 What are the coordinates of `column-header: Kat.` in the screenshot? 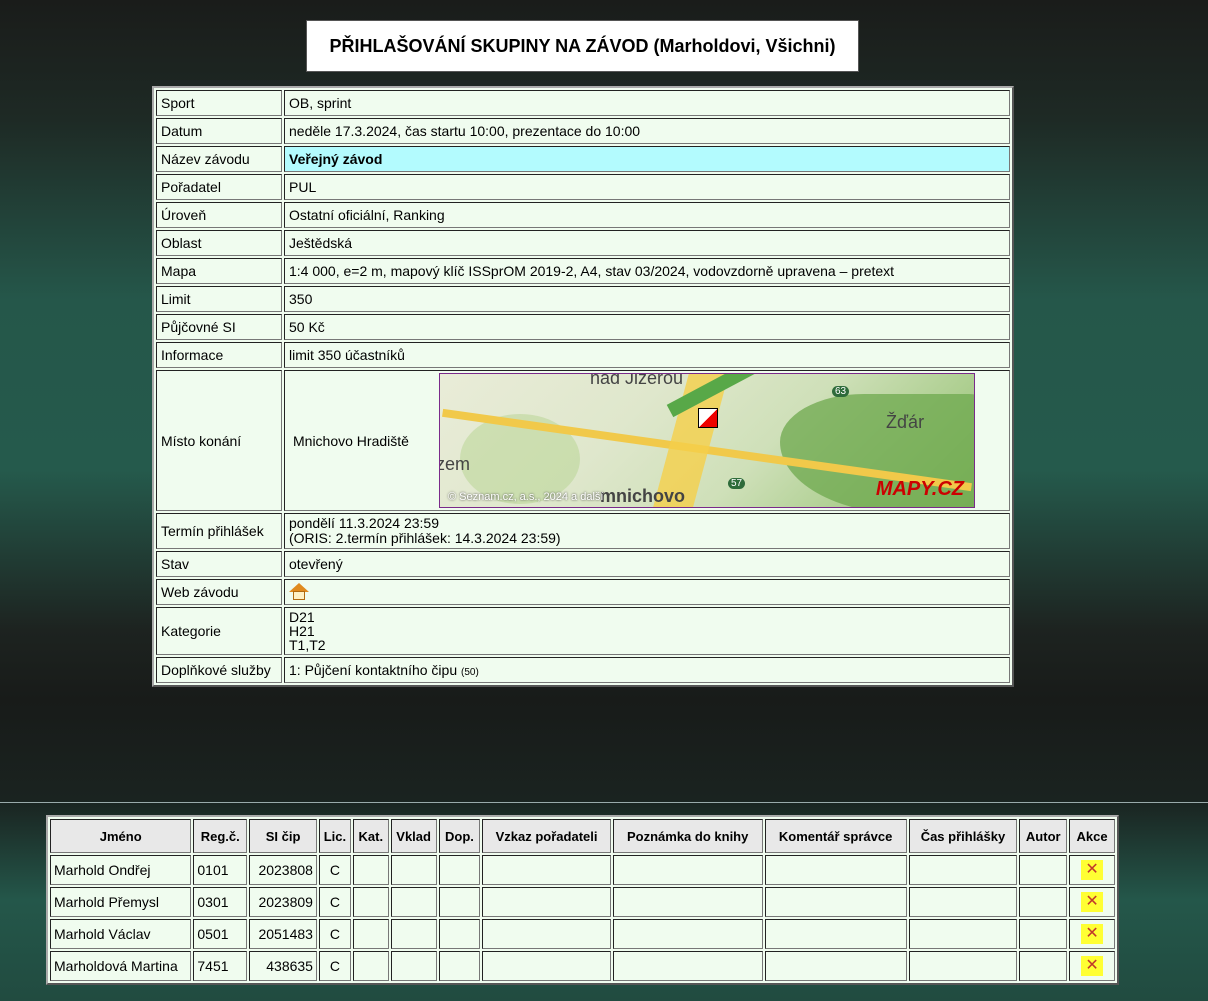 It's located at (370, 836).